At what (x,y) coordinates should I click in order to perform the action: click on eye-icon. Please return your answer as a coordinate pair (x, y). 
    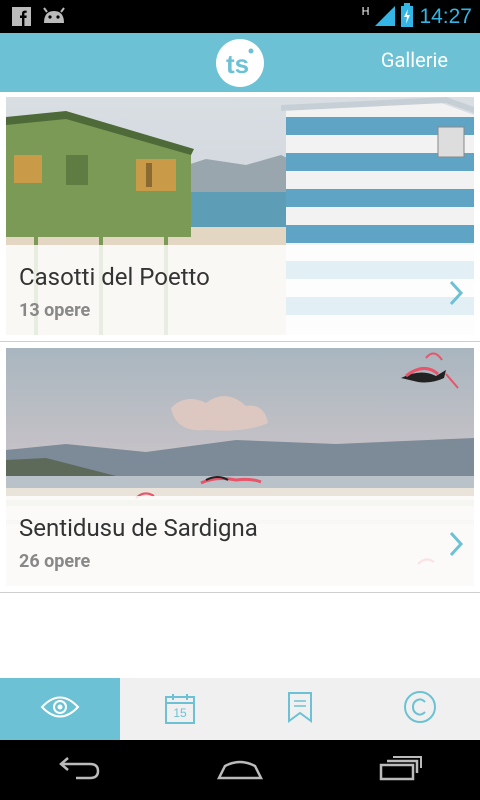
    Looking at the image, I should click on (60, 709).